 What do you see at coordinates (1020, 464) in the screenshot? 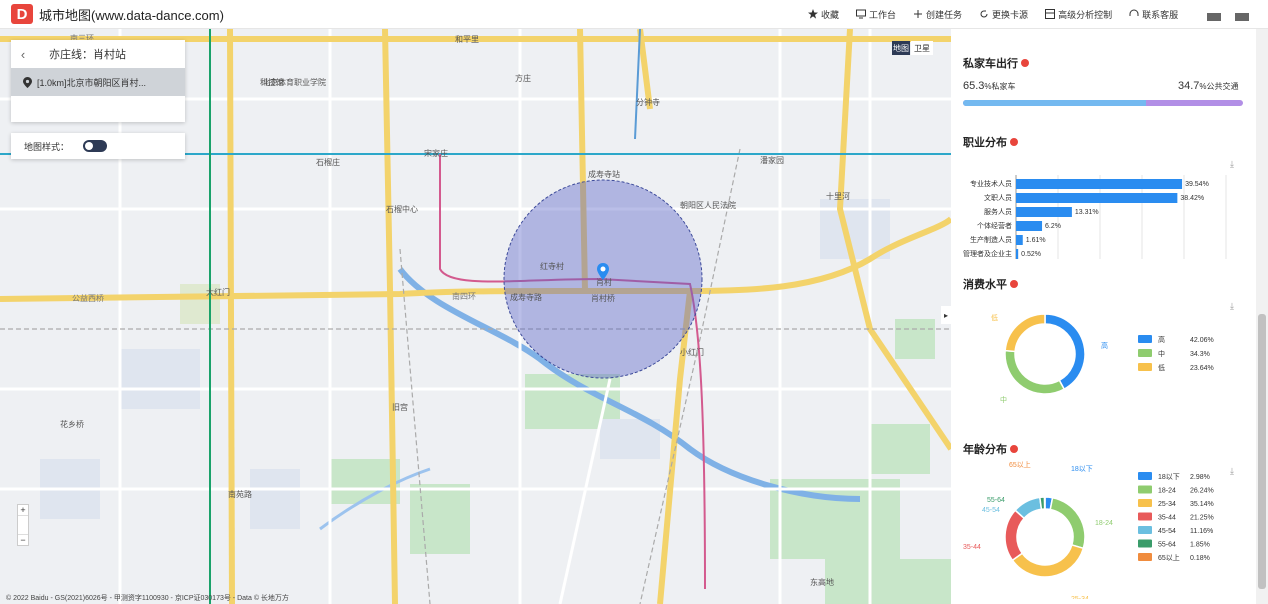
I see `donut-outer-label: 65以上` at bounding box center [1020, 464].